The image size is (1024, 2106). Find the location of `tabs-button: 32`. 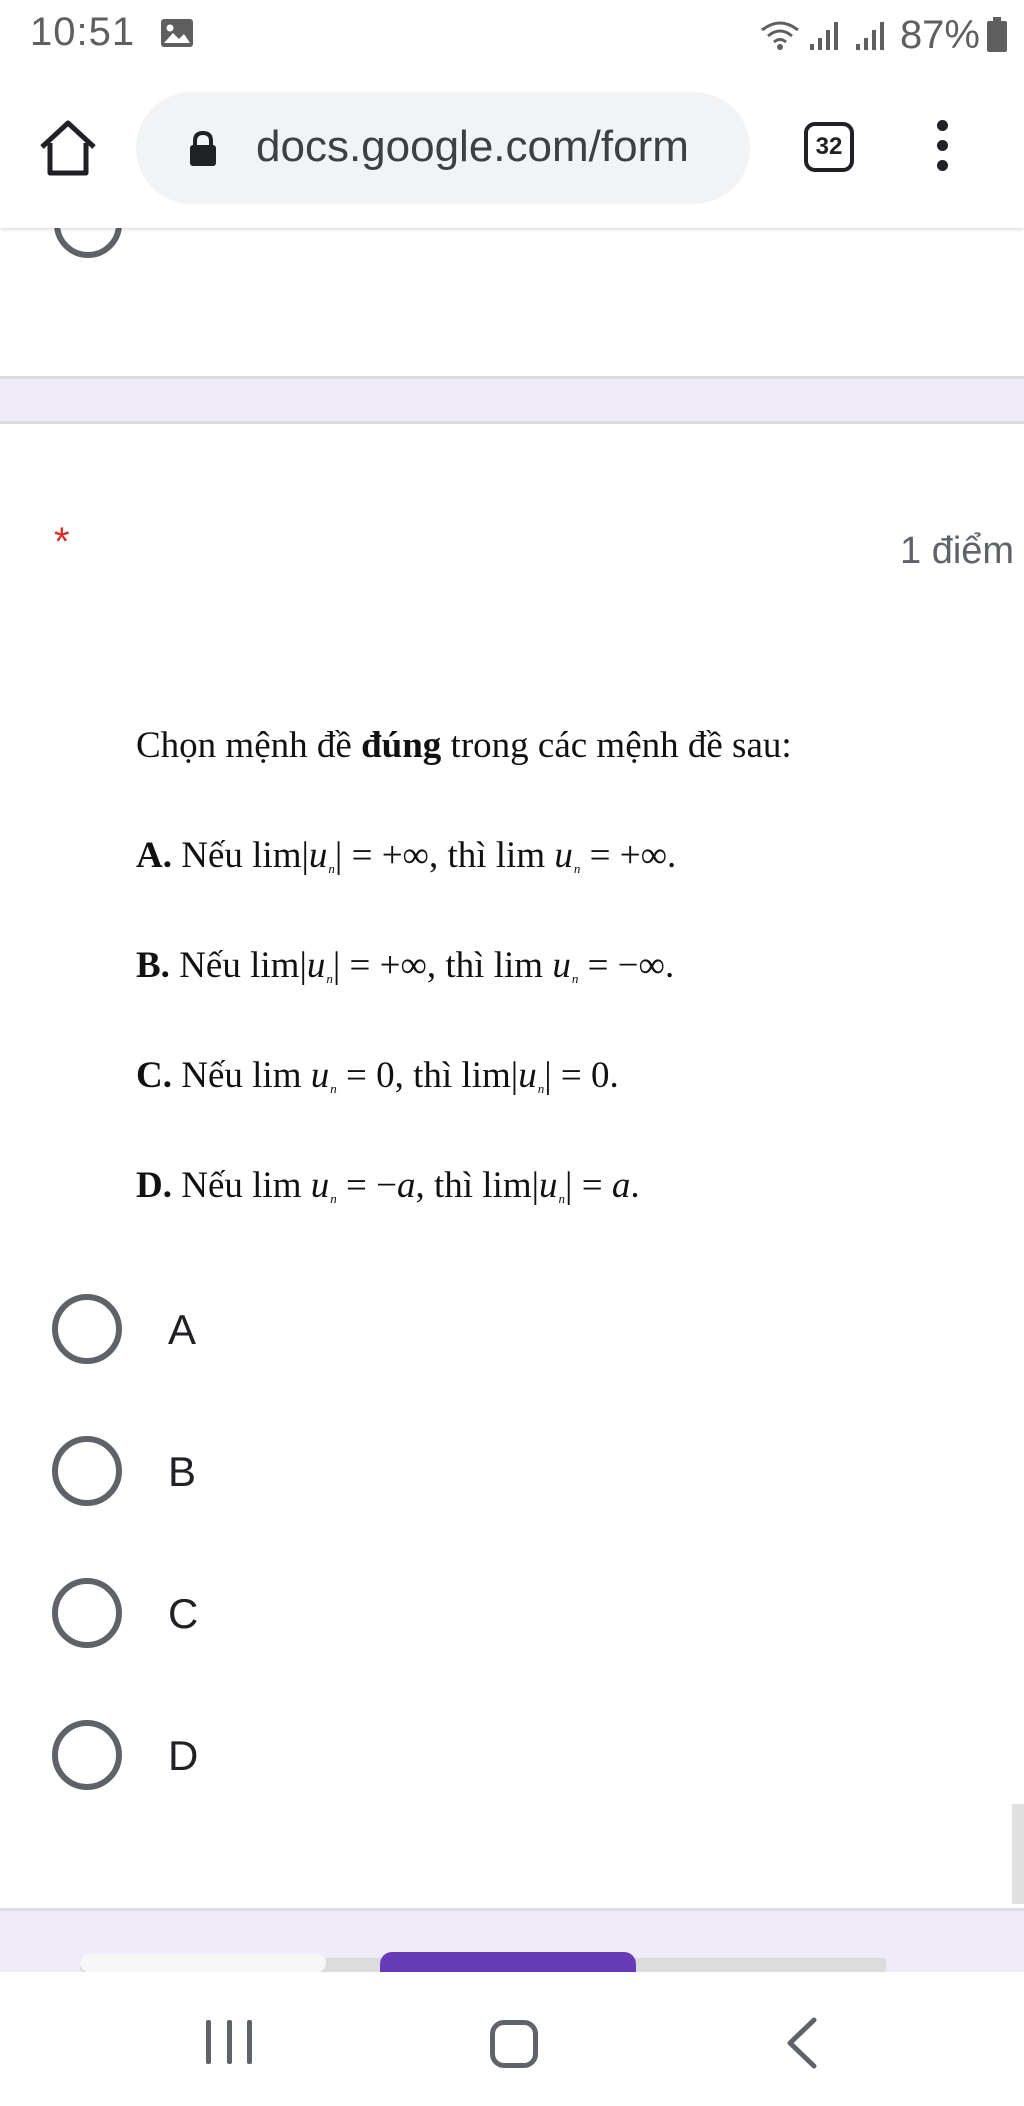

tabs-button: 32 is located at coordinates (829, 147).